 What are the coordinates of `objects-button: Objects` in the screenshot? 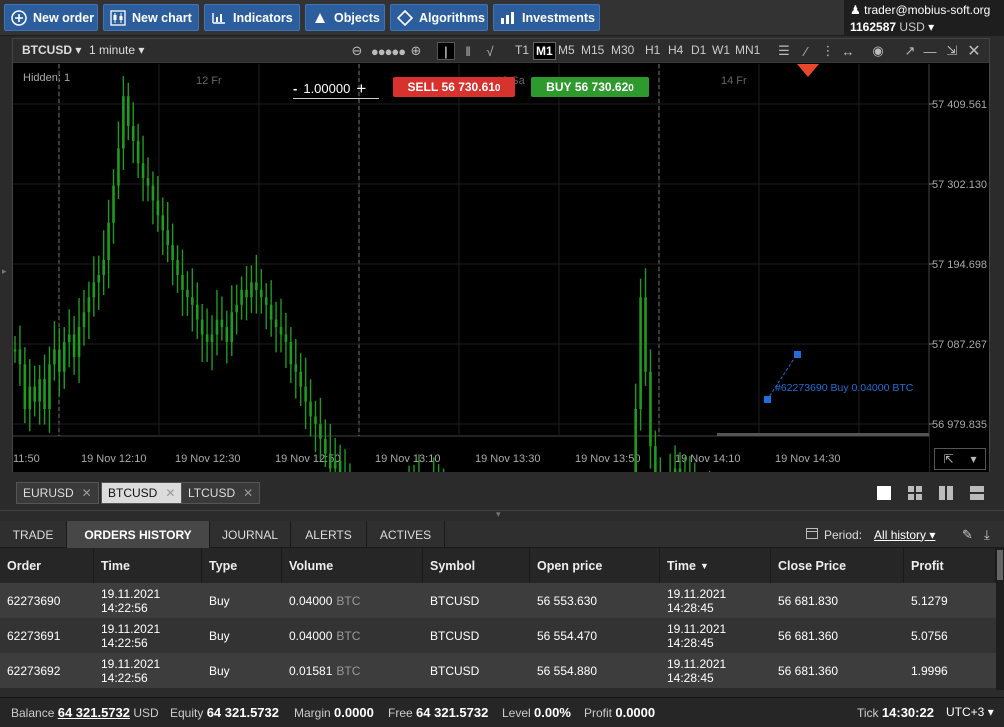 It's located at (345, 17).